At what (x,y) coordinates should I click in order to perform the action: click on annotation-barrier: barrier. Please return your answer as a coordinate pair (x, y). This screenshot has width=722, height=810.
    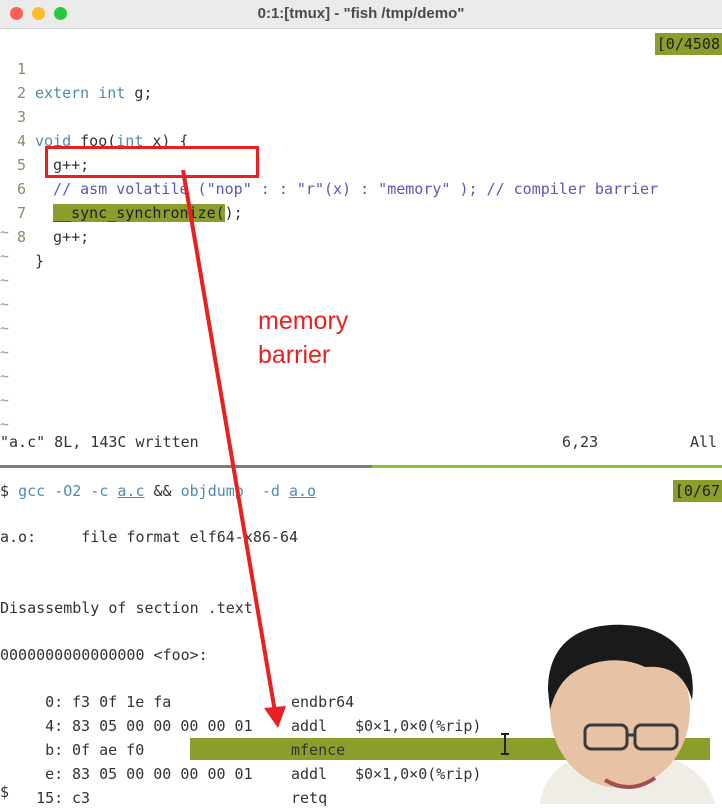
    Looking at the image, I should click on (294, 355).